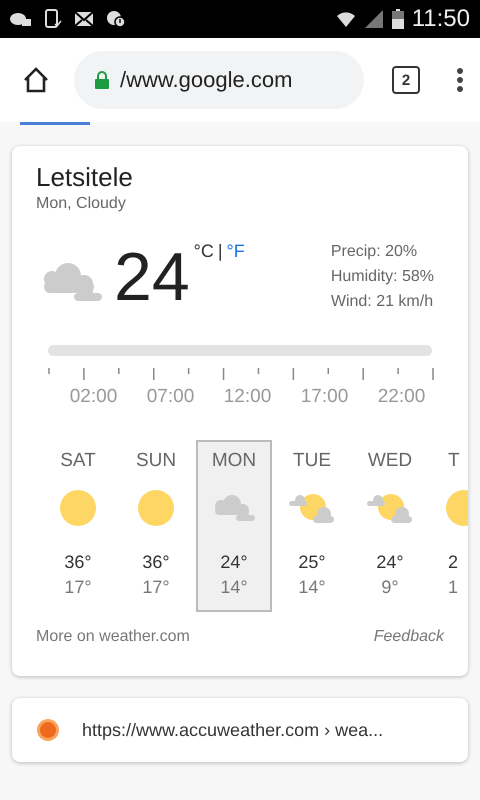  I want to click on address-bar: /www.google.com, so click(219, 80).